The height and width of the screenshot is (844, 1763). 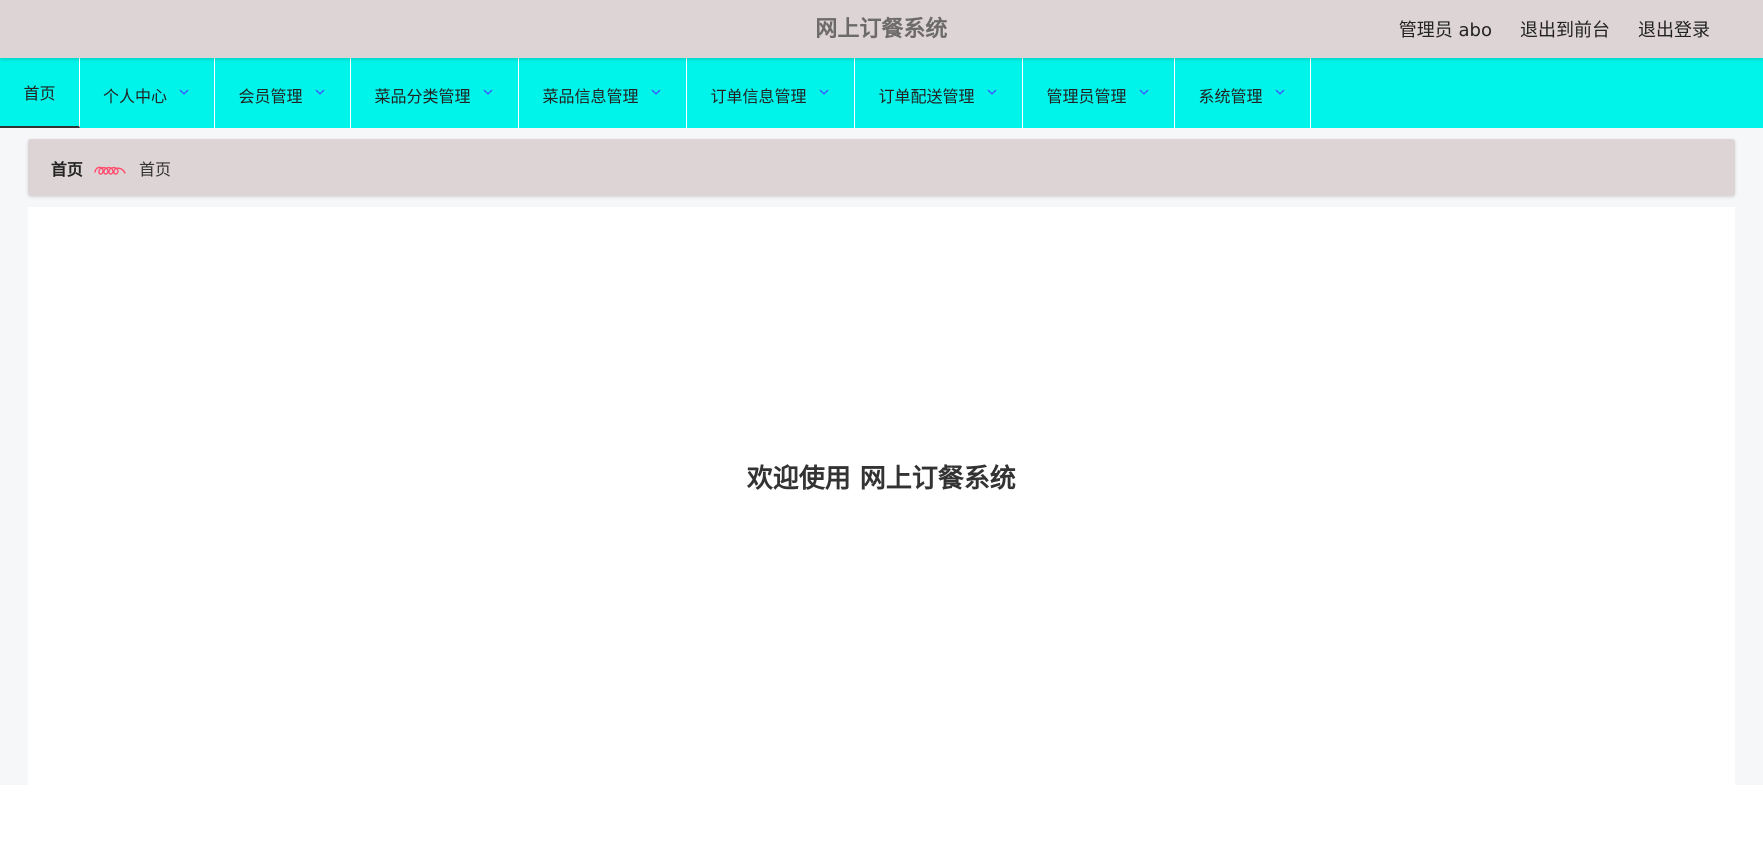 I want to click on nav-item-order-delivery-management: 订单配送管理, so click(x=939, y=93).